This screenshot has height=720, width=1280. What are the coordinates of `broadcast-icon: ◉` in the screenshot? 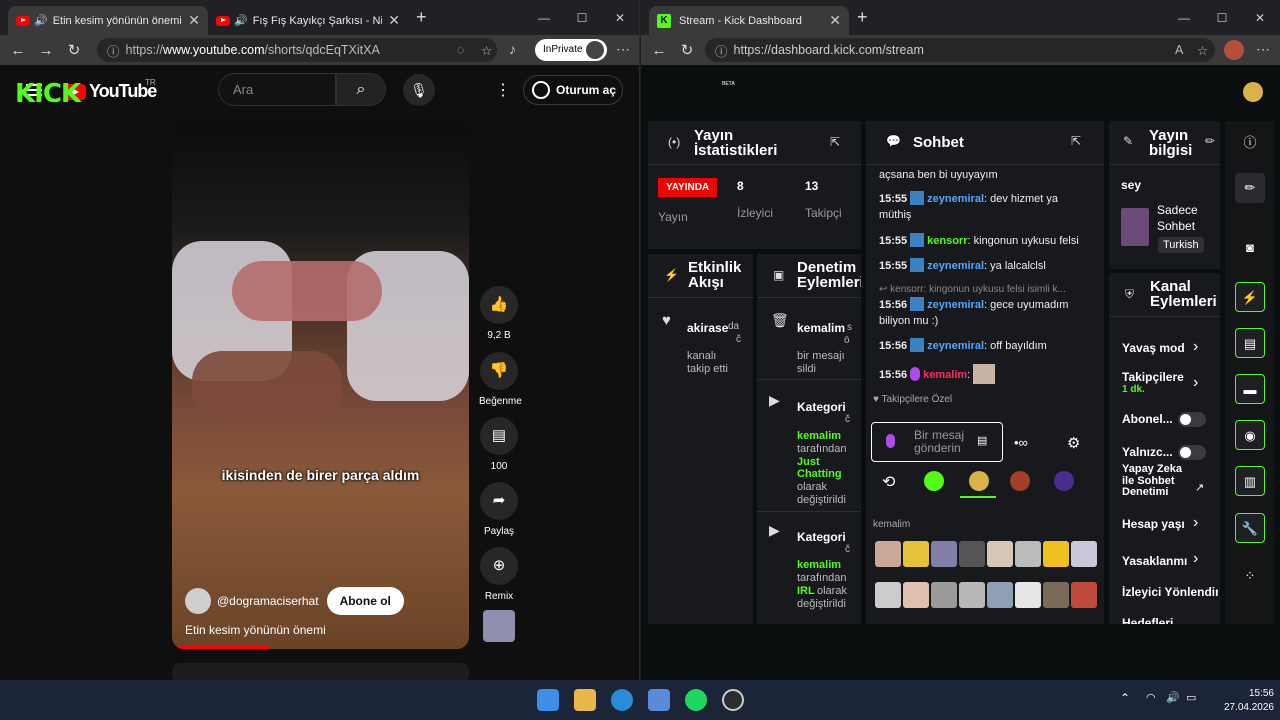 It's located at (1250, 435).